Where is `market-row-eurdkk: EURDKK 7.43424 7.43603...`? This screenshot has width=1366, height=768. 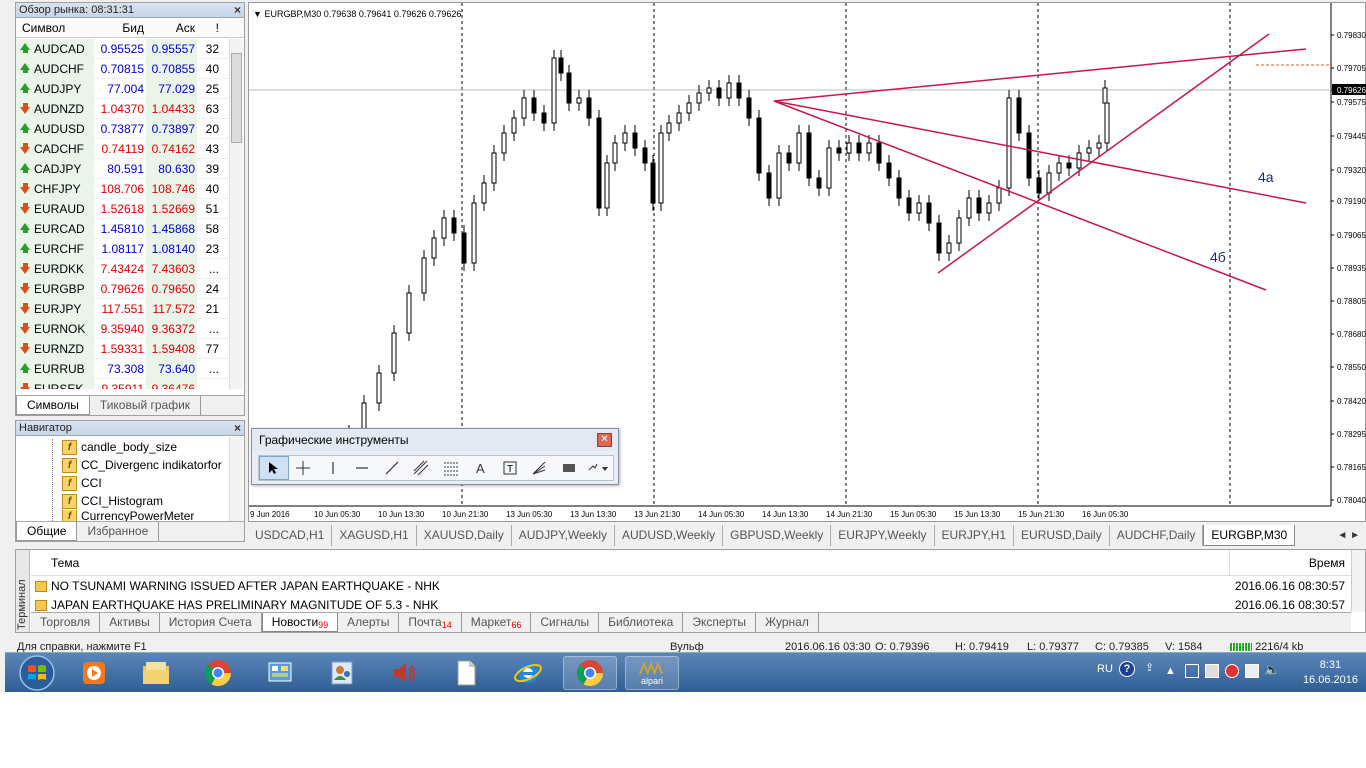
market-row-eurdkk: EURDKK 7.43424 7.43603... is located at coordinates (122, 269).